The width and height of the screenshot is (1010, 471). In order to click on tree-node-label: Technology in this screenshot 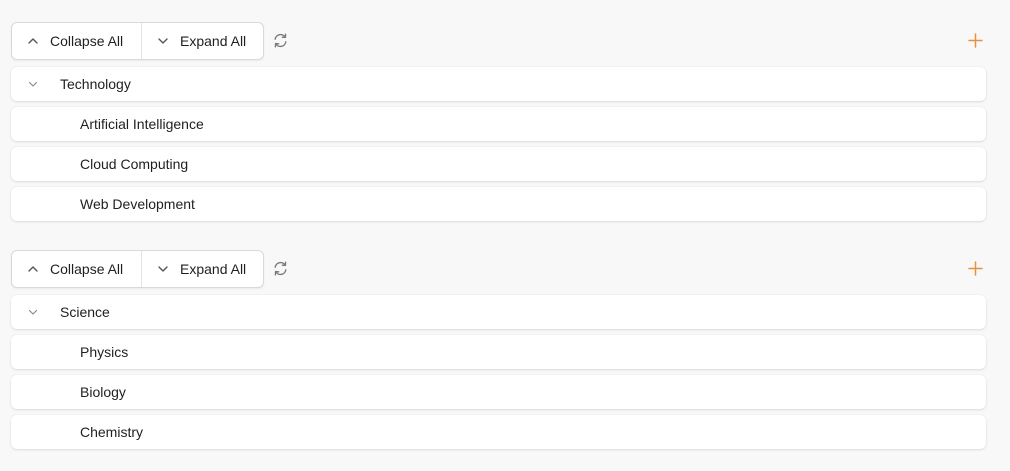, I will do `click(95, 84)`.